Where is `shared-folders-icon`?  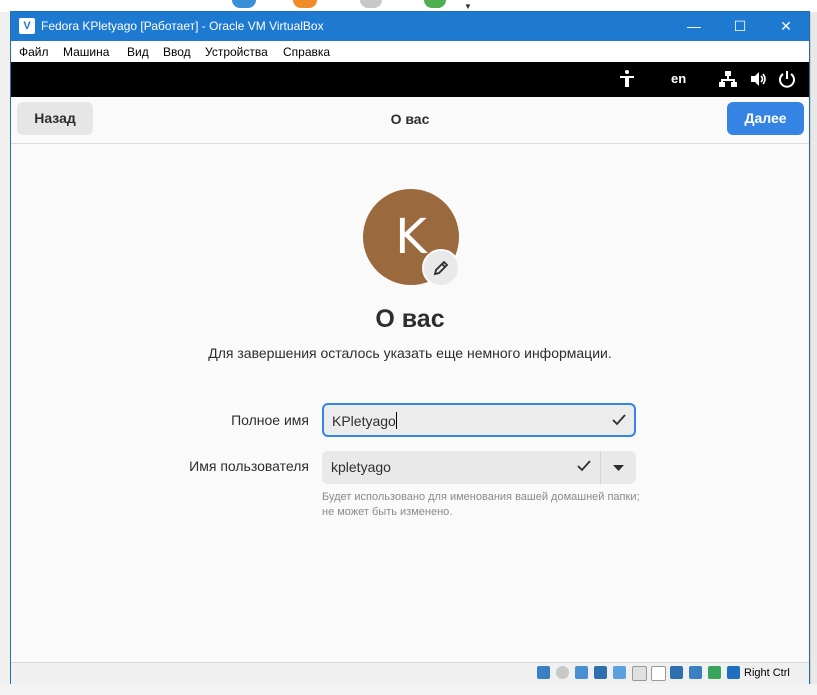 shared-folders-icon is located at coordinates (639, 673).